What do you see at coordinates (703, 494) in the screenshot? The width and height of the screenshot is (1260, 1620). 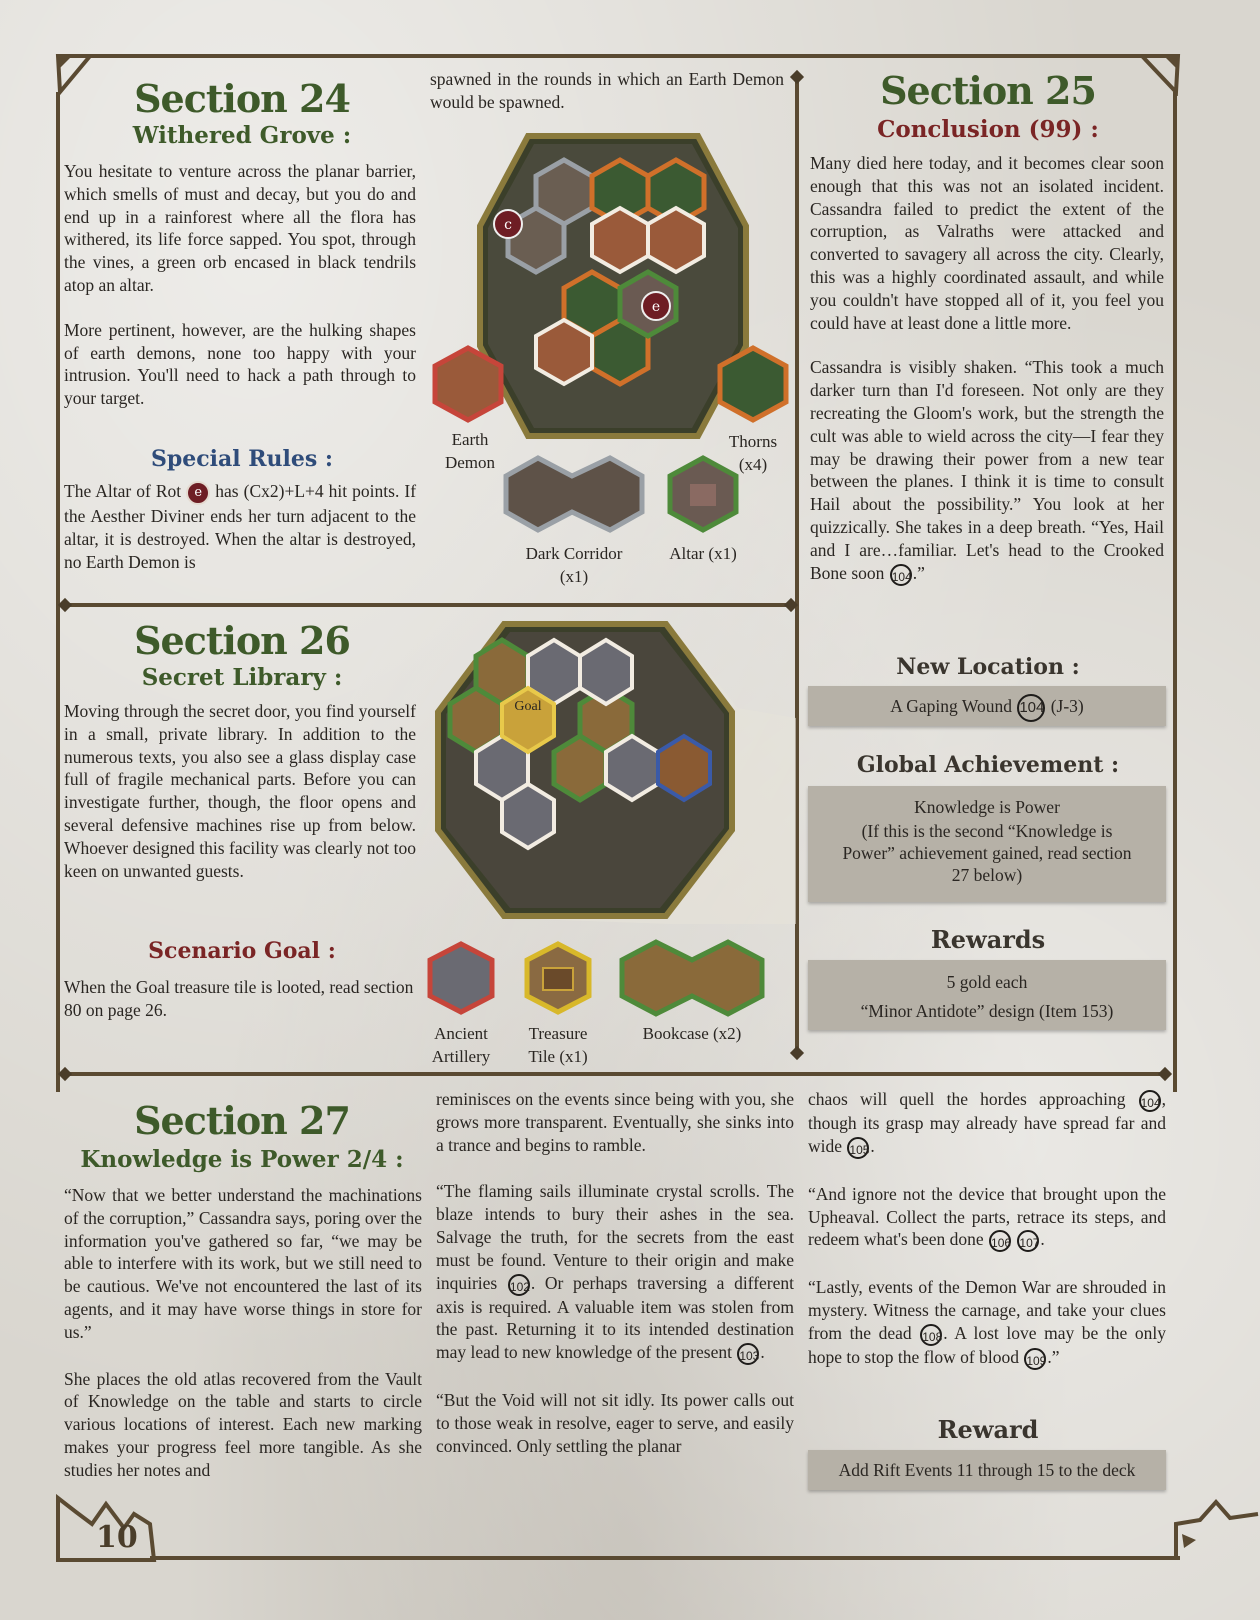 I see `altar-tile-icon` at bounding box center [703, 494].